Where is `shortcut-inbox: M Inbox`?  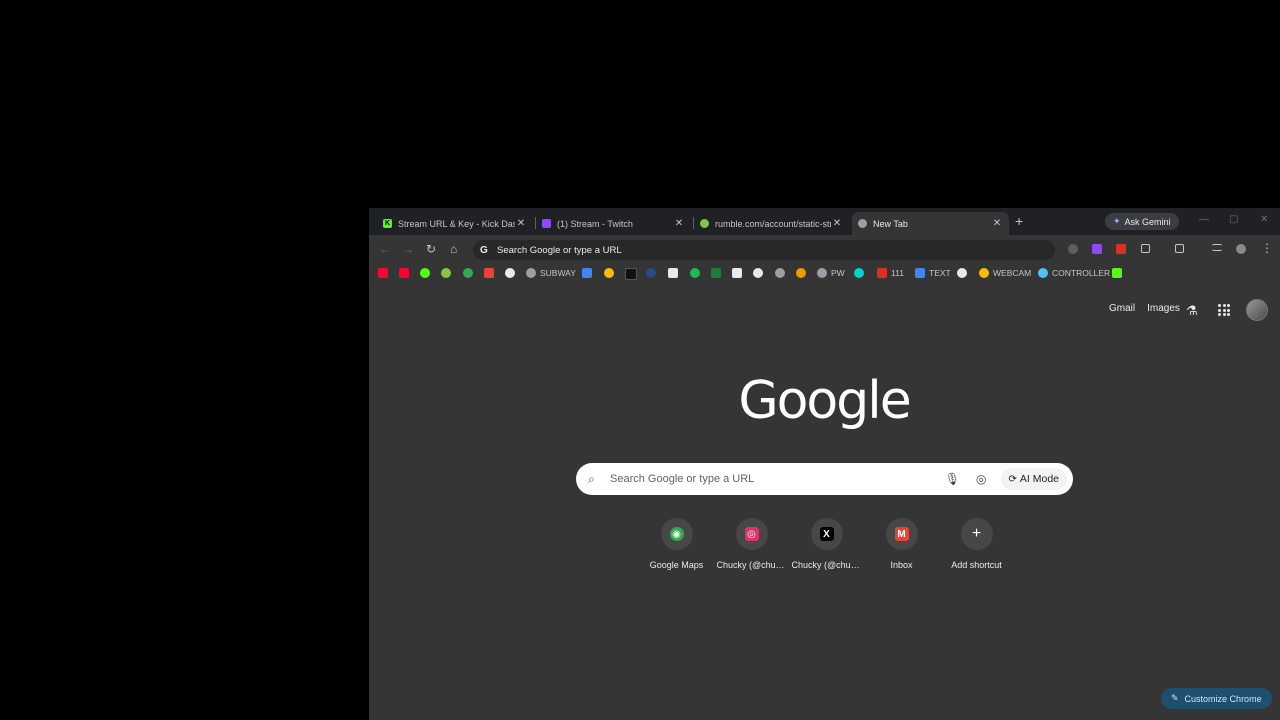
shortcut-inbox: M Inbox is located at coordinates (901, 544).